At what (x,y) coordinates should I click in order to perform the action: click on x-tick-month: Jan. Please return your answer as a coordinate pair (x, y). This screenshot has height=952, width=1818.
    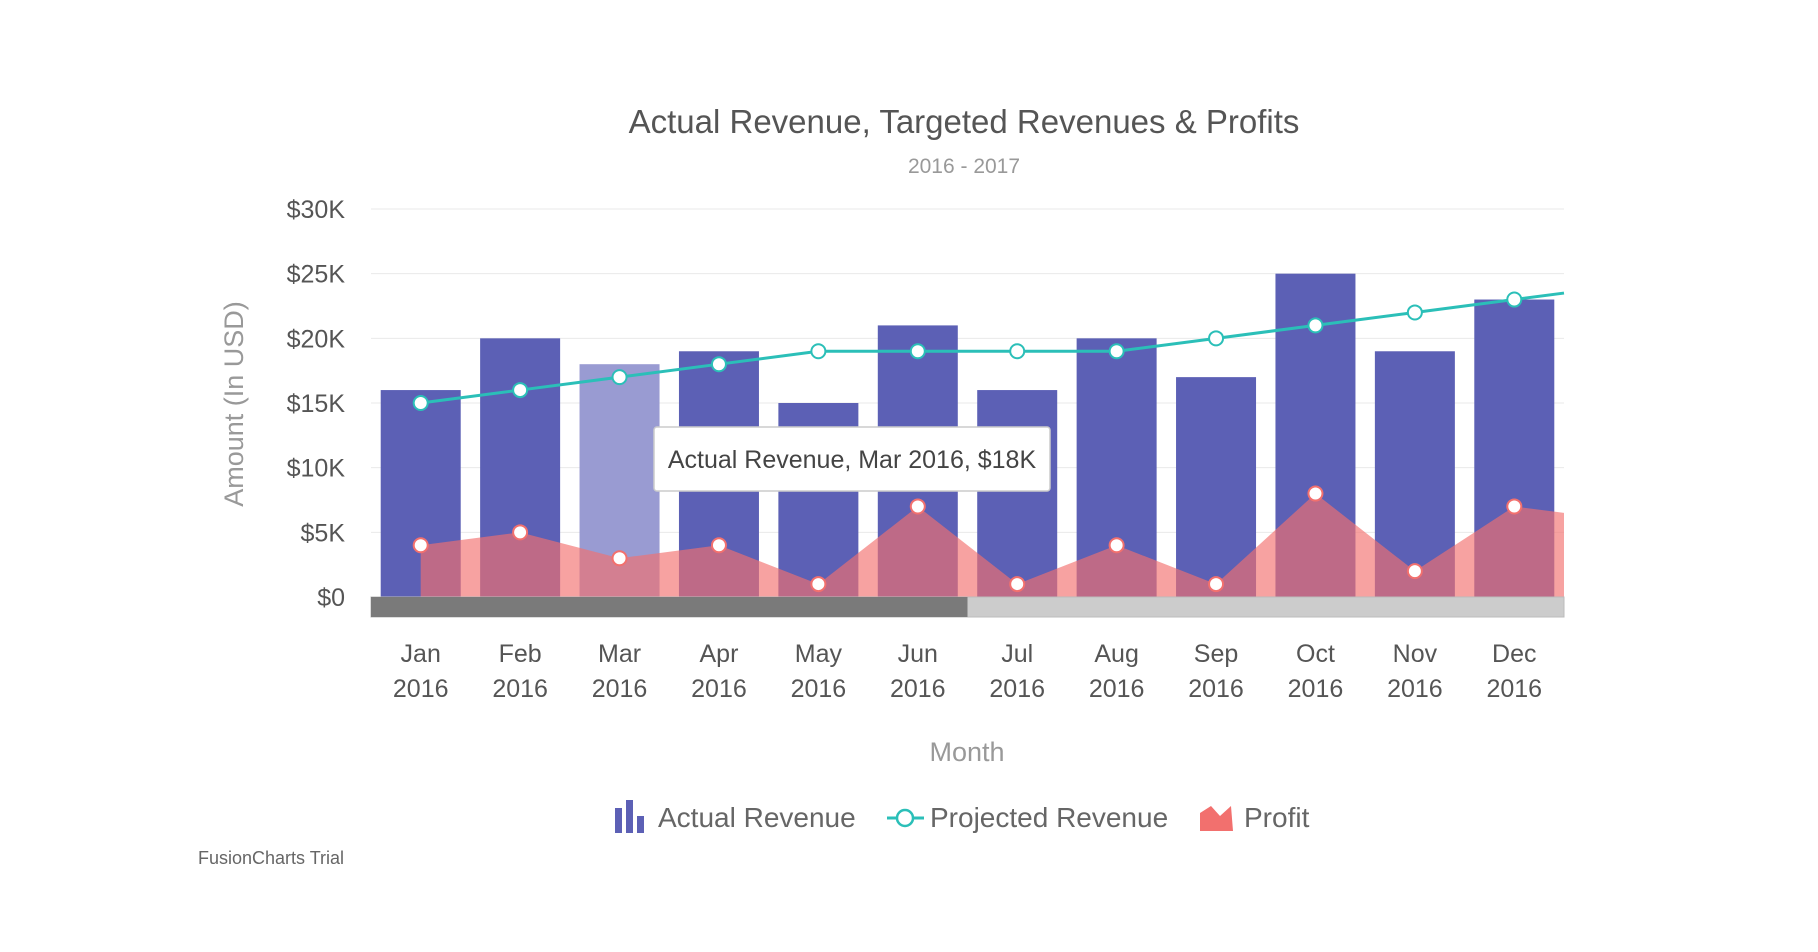
    Looking at the image, I should click on (421, 654).